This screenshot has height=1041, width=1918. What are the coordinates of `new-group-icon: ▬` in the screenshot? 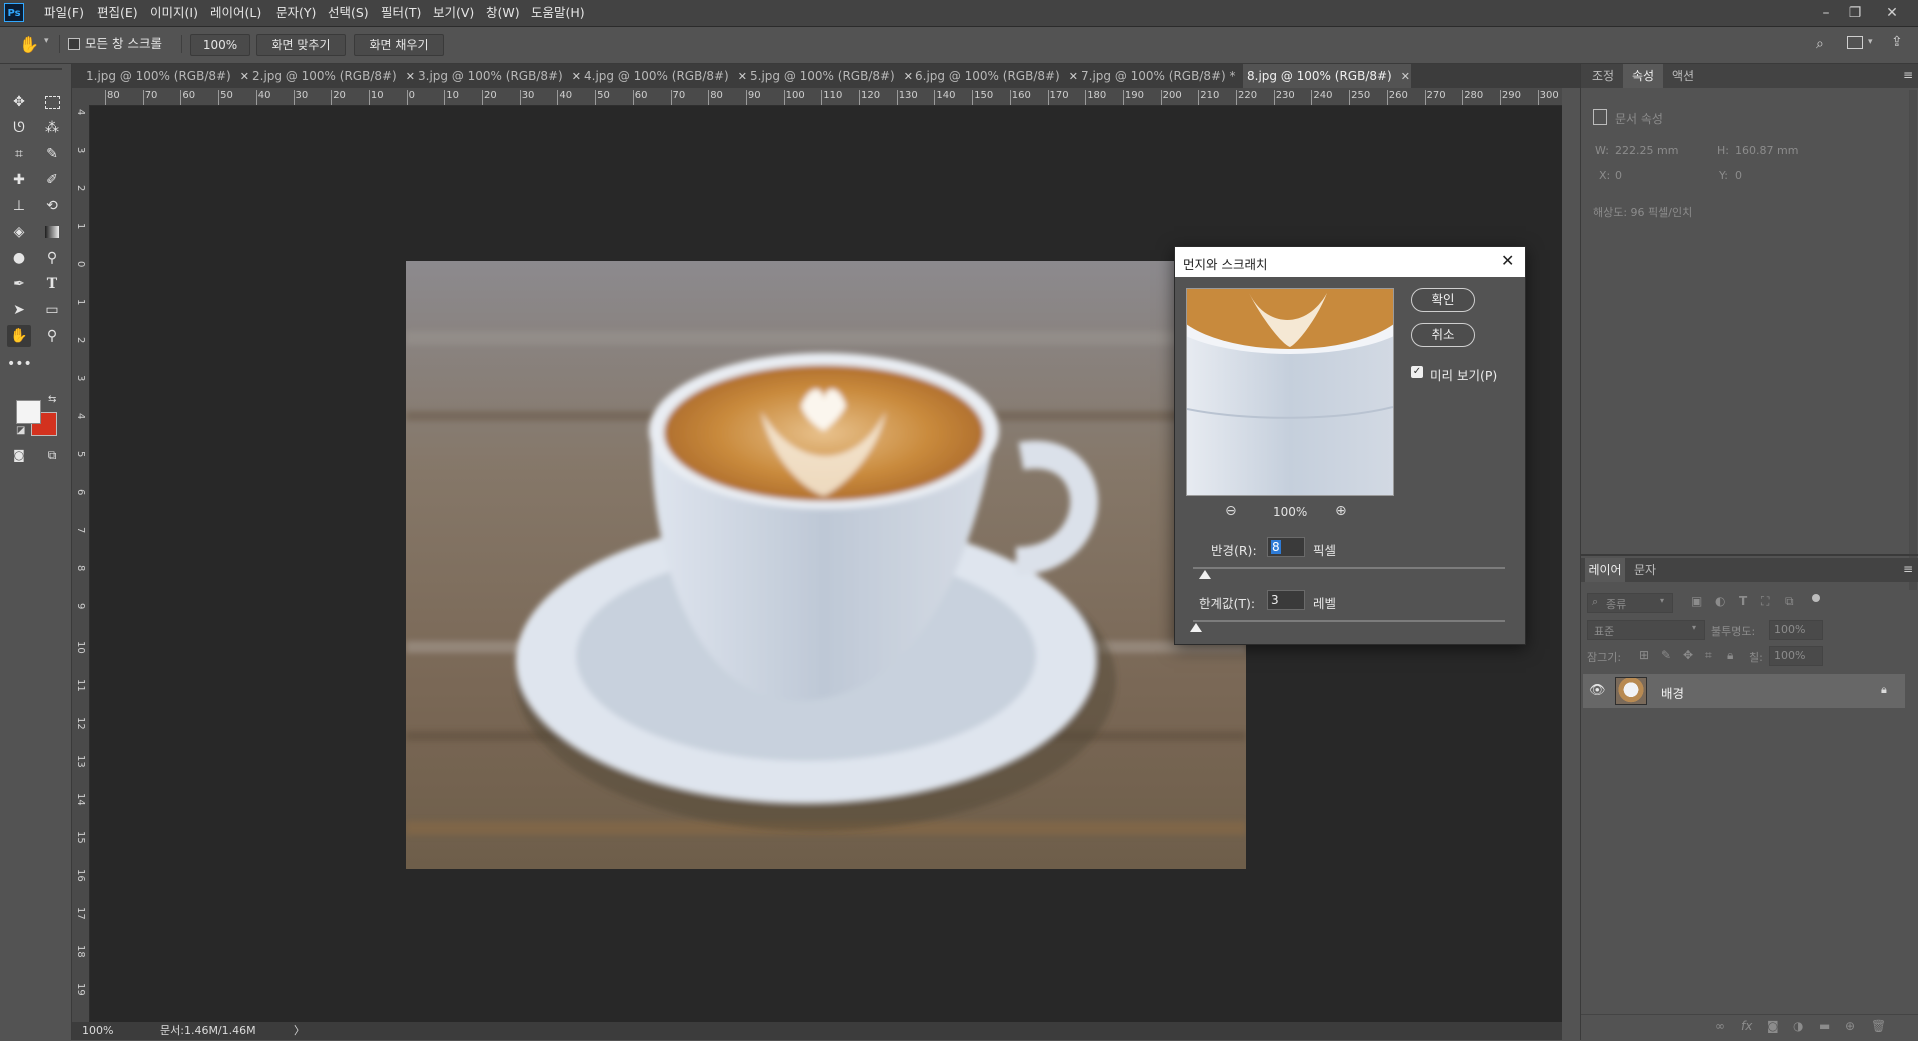 It's located at (1824, 1026).